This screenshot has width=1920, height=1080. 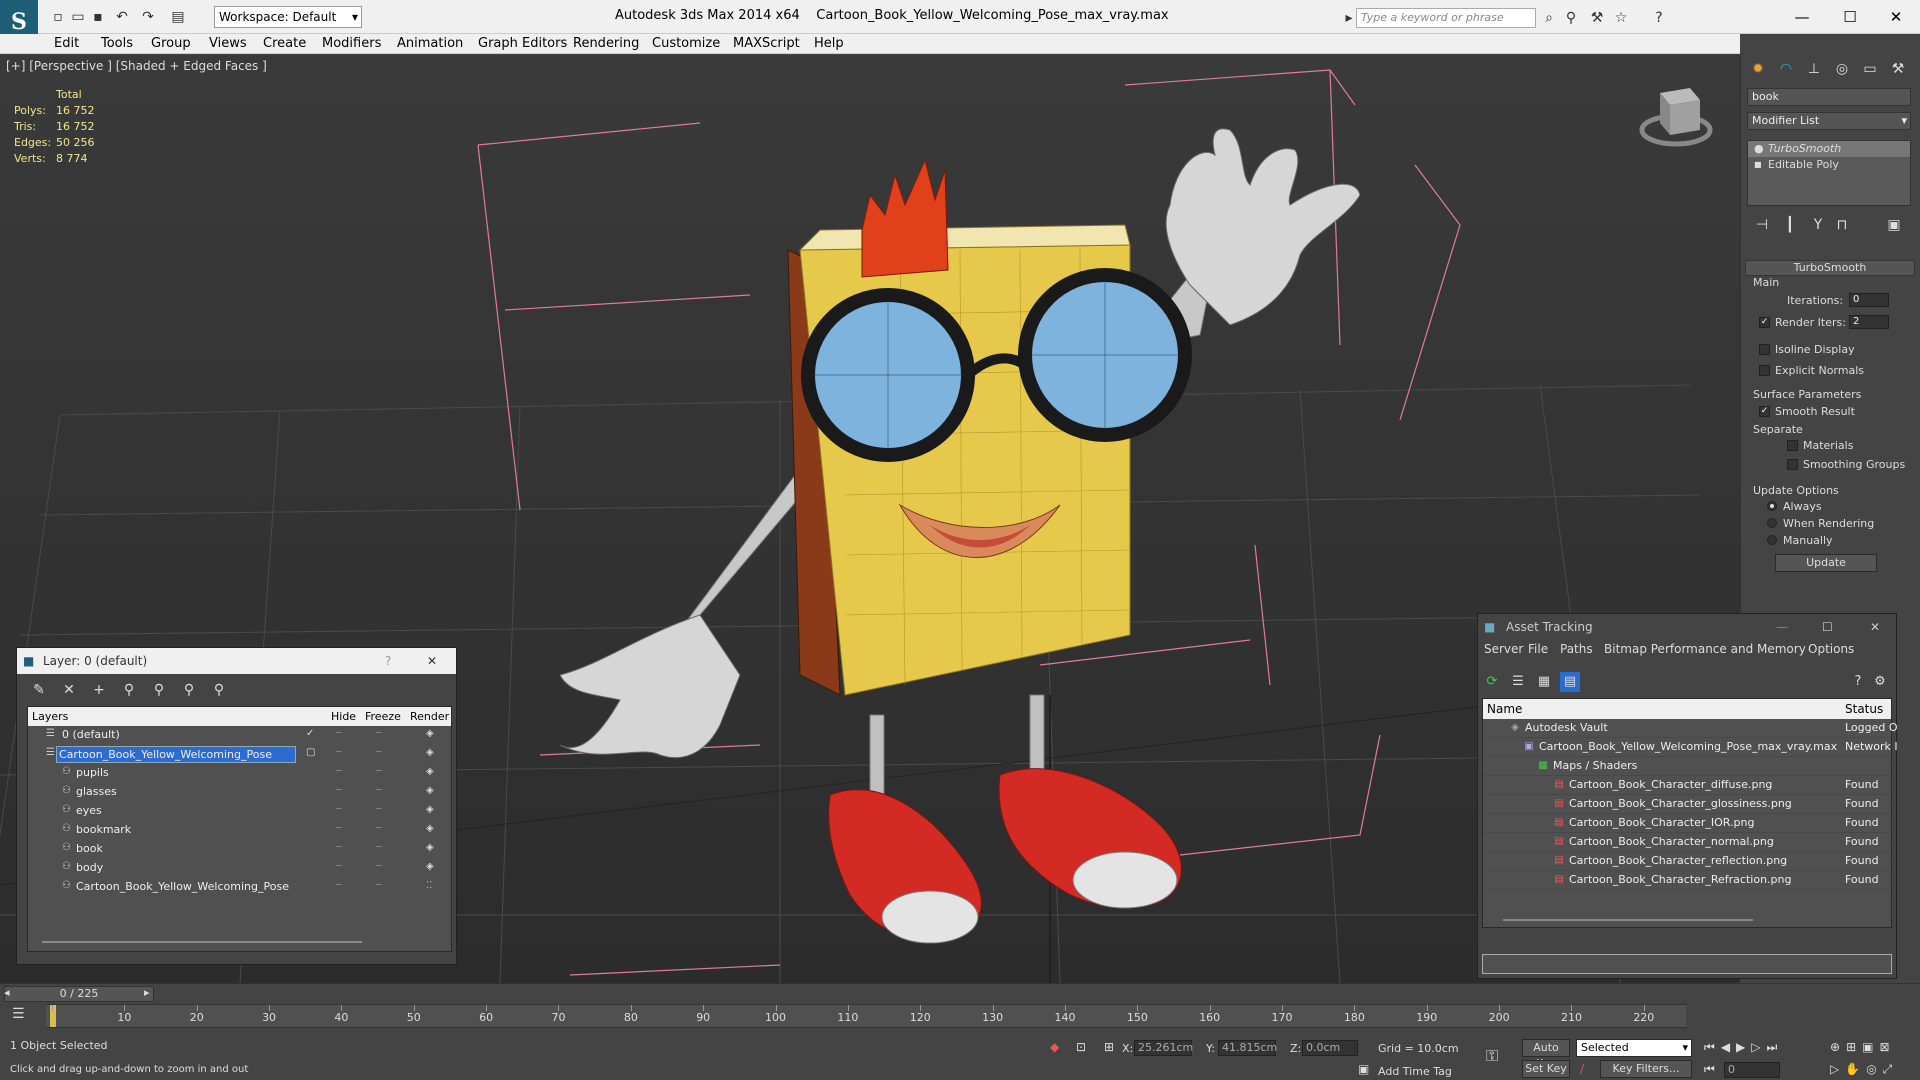 I want to click on project-folder-icon: ▤, so click(x=178, y=17).